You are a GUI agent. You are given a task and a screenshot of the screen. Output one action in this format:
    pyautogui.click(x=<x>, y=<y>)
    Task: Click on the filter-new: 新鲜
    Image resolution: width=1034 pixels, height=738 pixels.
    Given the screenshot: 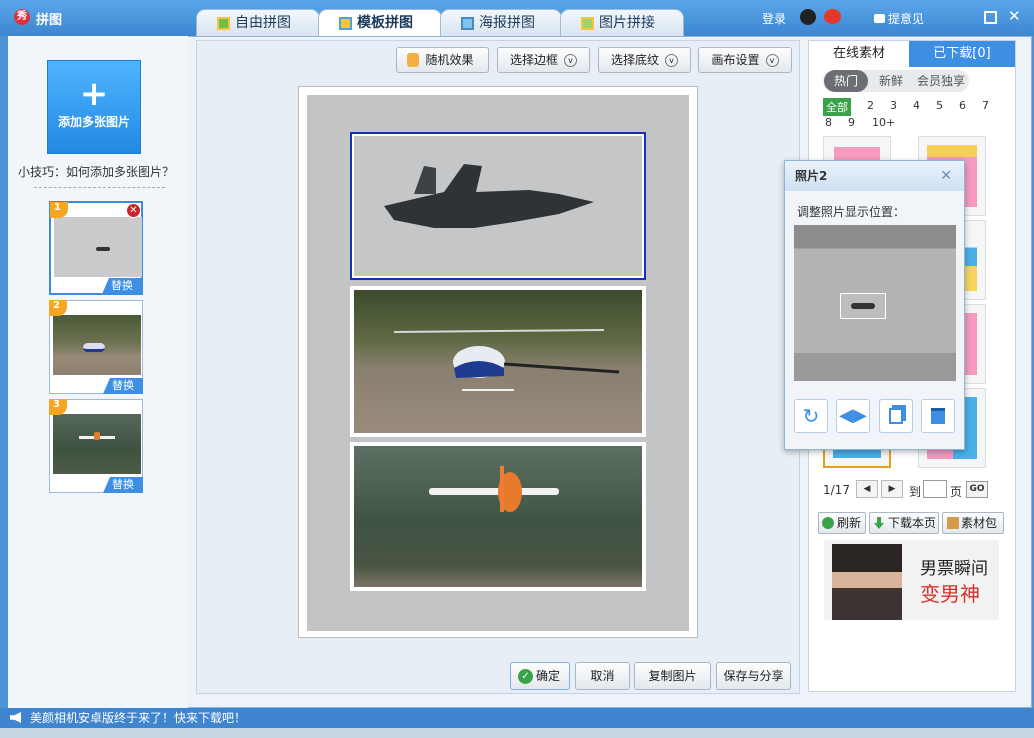 What is the action you would take?
    pyautogui.click(x=891, y=81)
    